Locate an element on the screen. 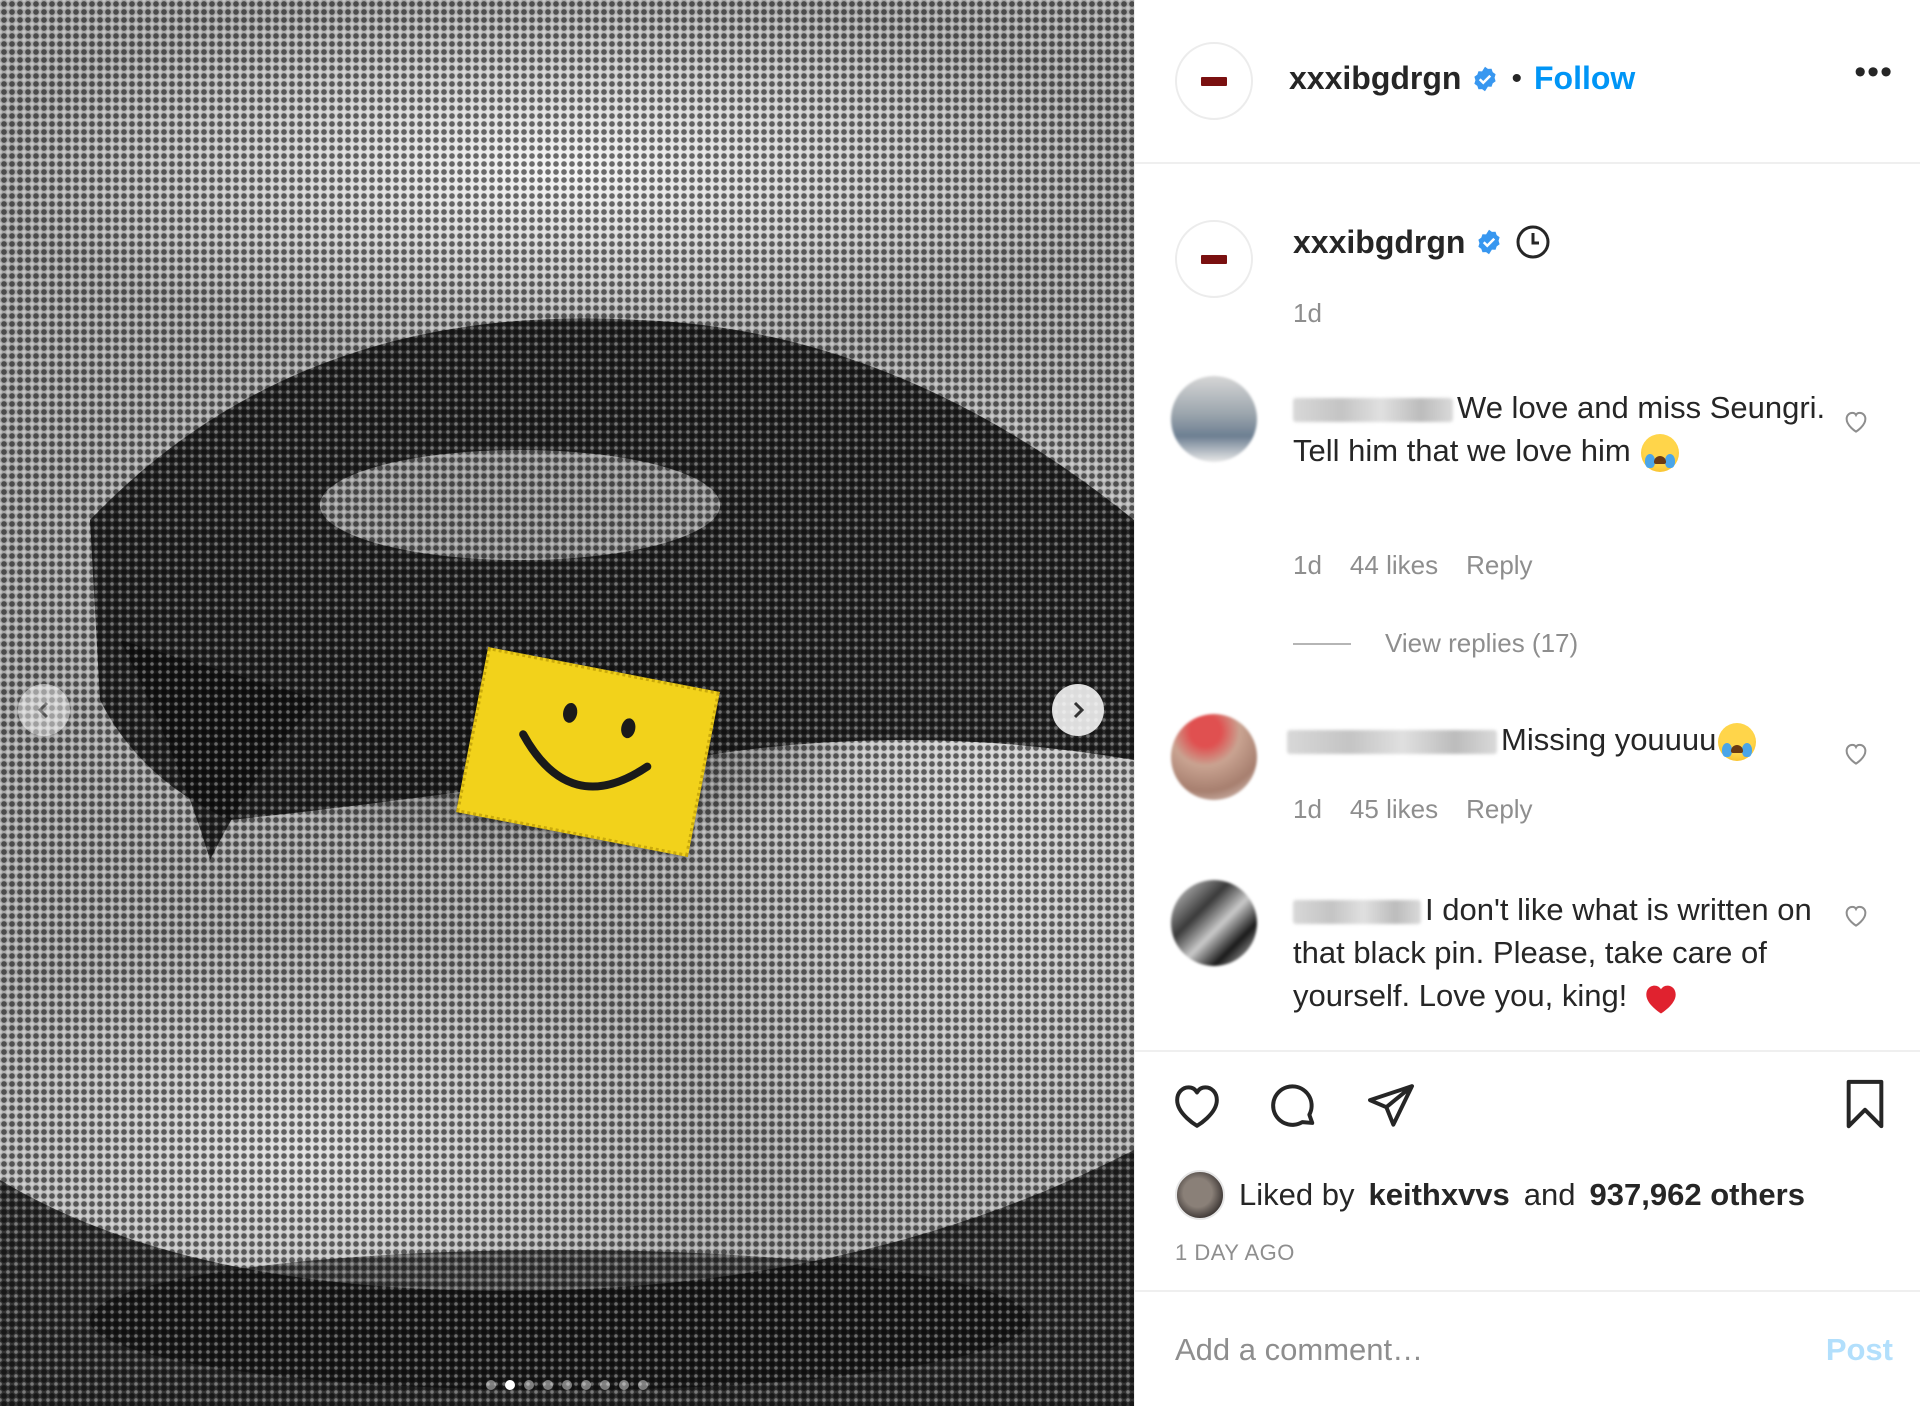  post-comment-button: Post is located at coordinates (1859, 1350).